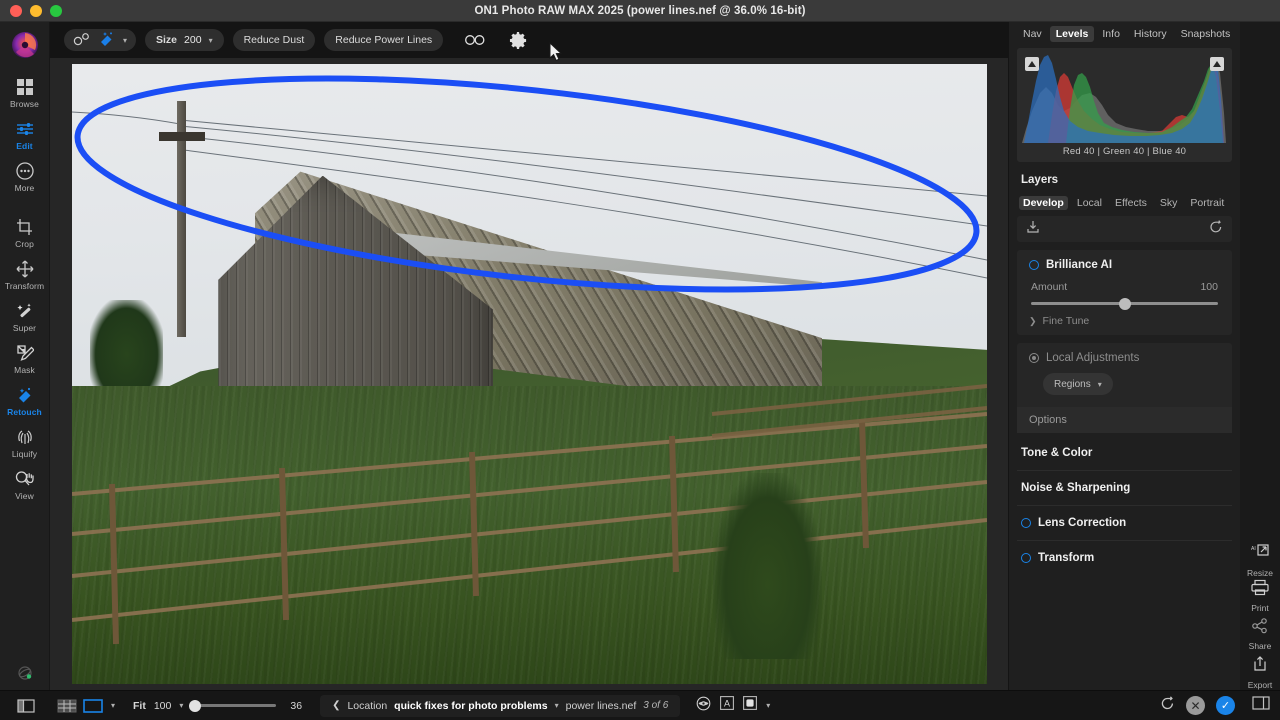 Image resolution: width=1280 pixels, height=720 pixels. What do you see at coordinates (1209, 287) in the screenshot?
I see `amount-value: 100` at bounding box center [1209, 287].